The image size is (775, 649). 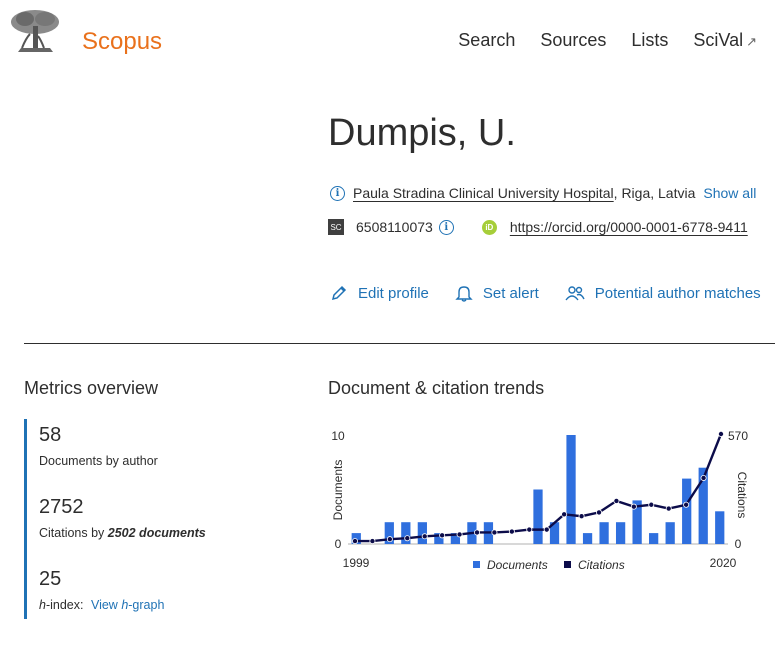 What do you see at coordinates (742, 495) in the screenshot?
I see `right-axis-label: Citations` at bounding box center [742, 495].